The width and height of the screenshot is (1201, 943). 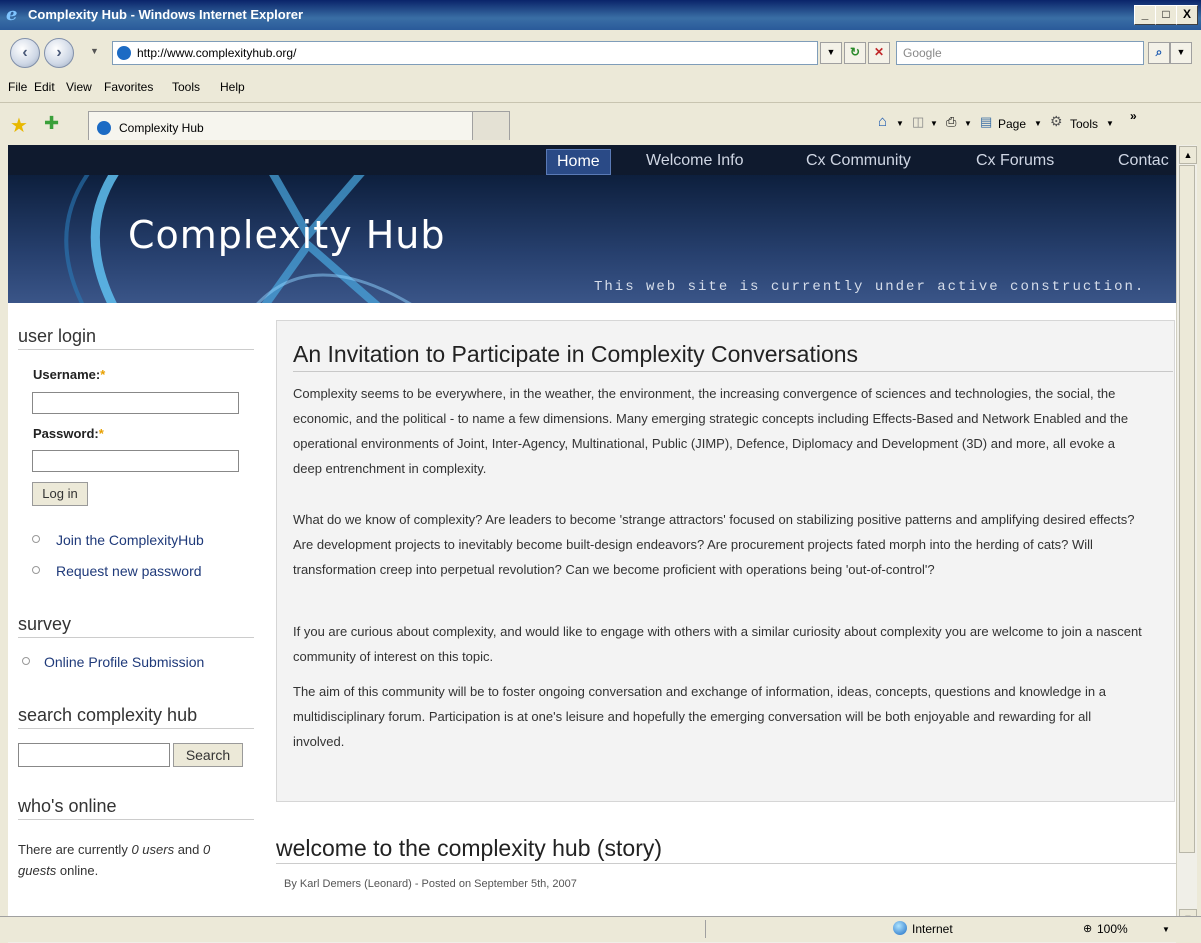 I want to click on minimize-button: _, so click(x=1145, y=15).